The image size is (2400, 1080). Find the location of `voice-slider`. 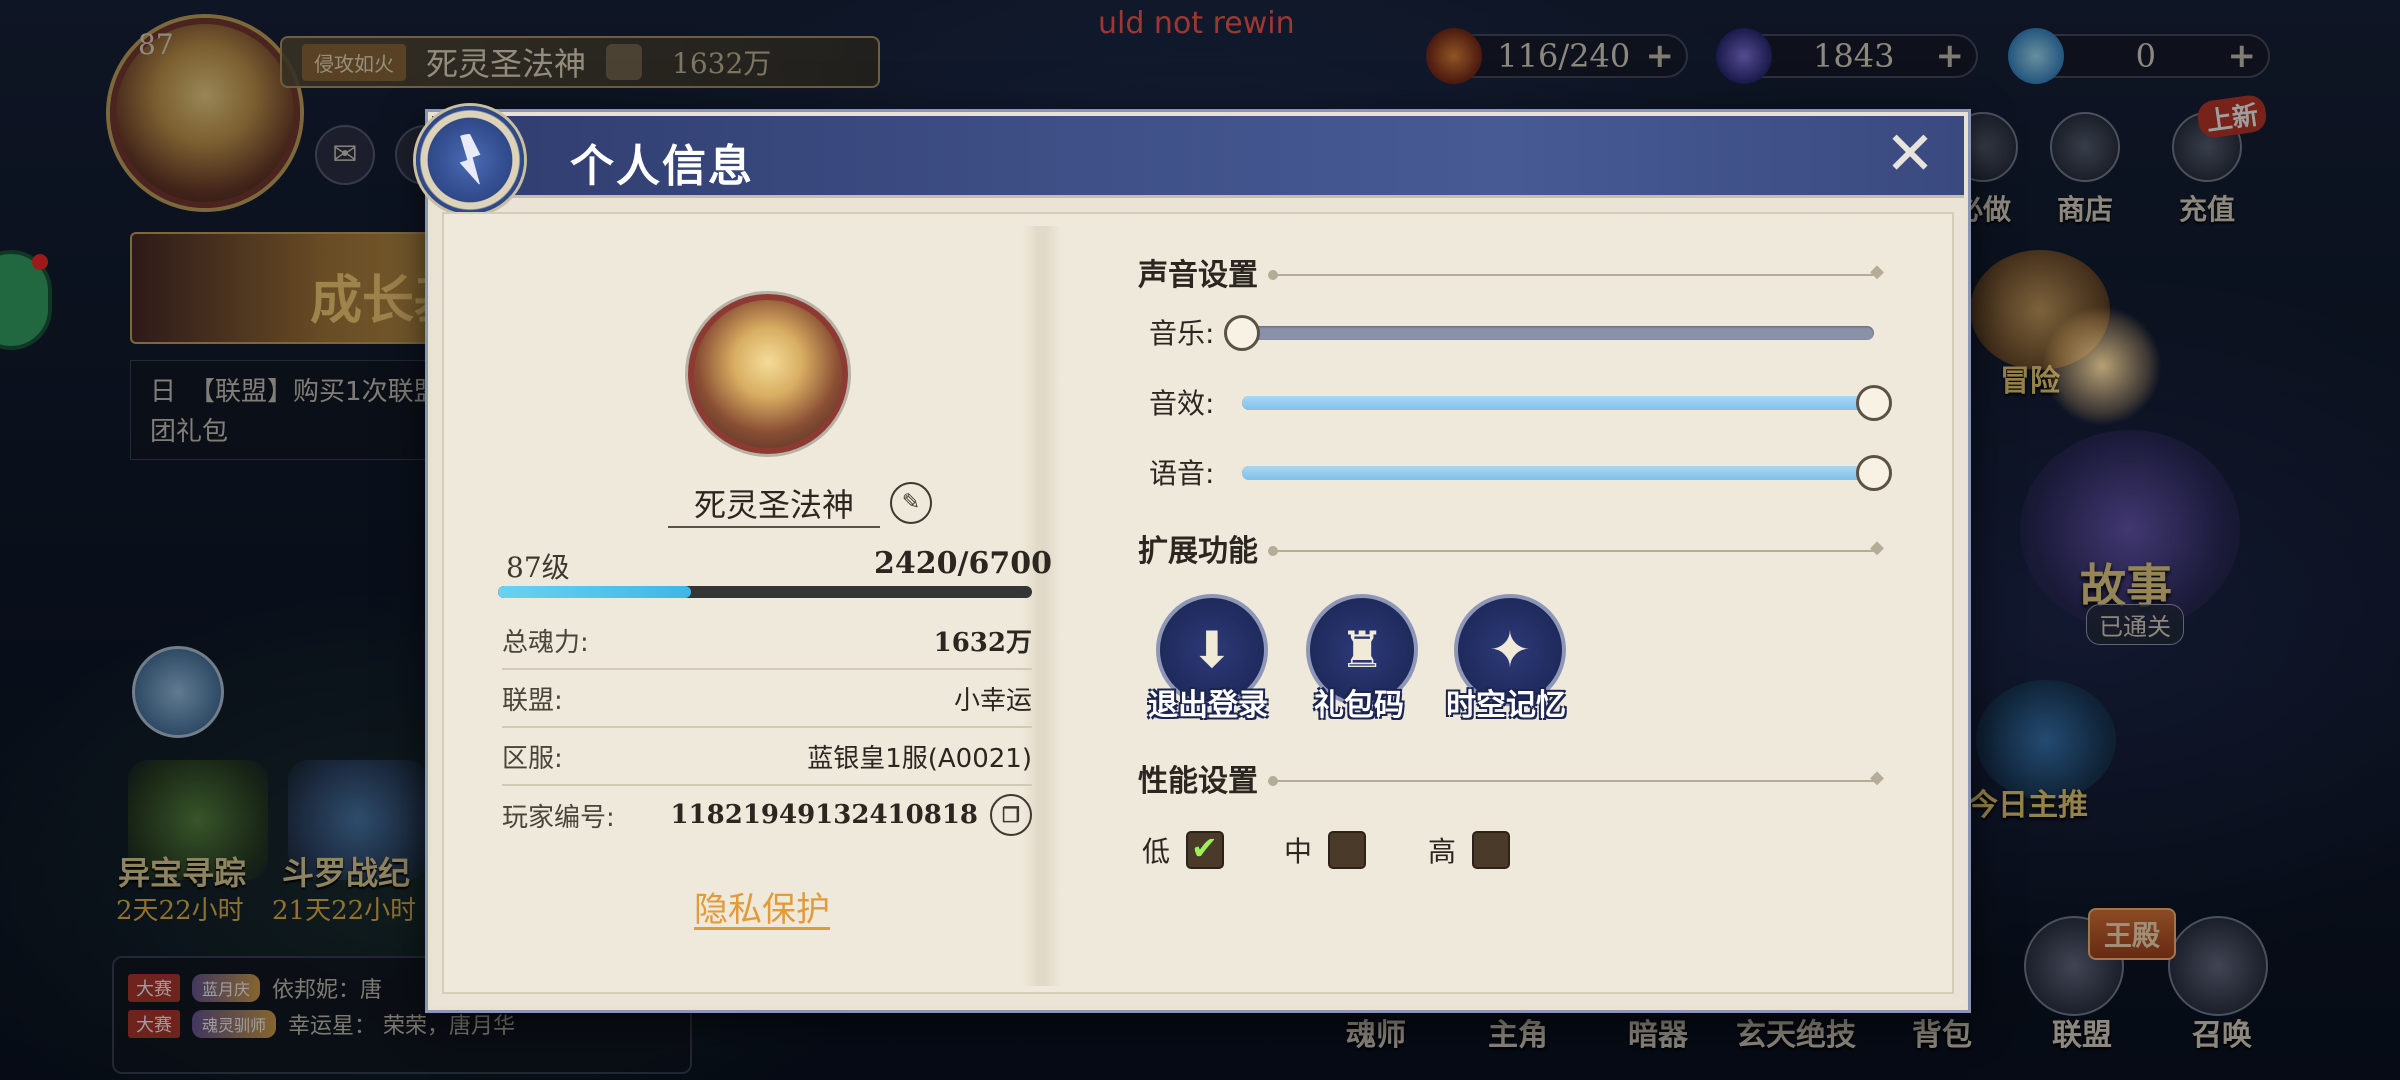

voice-slider is located at coordinates (1567, 473).